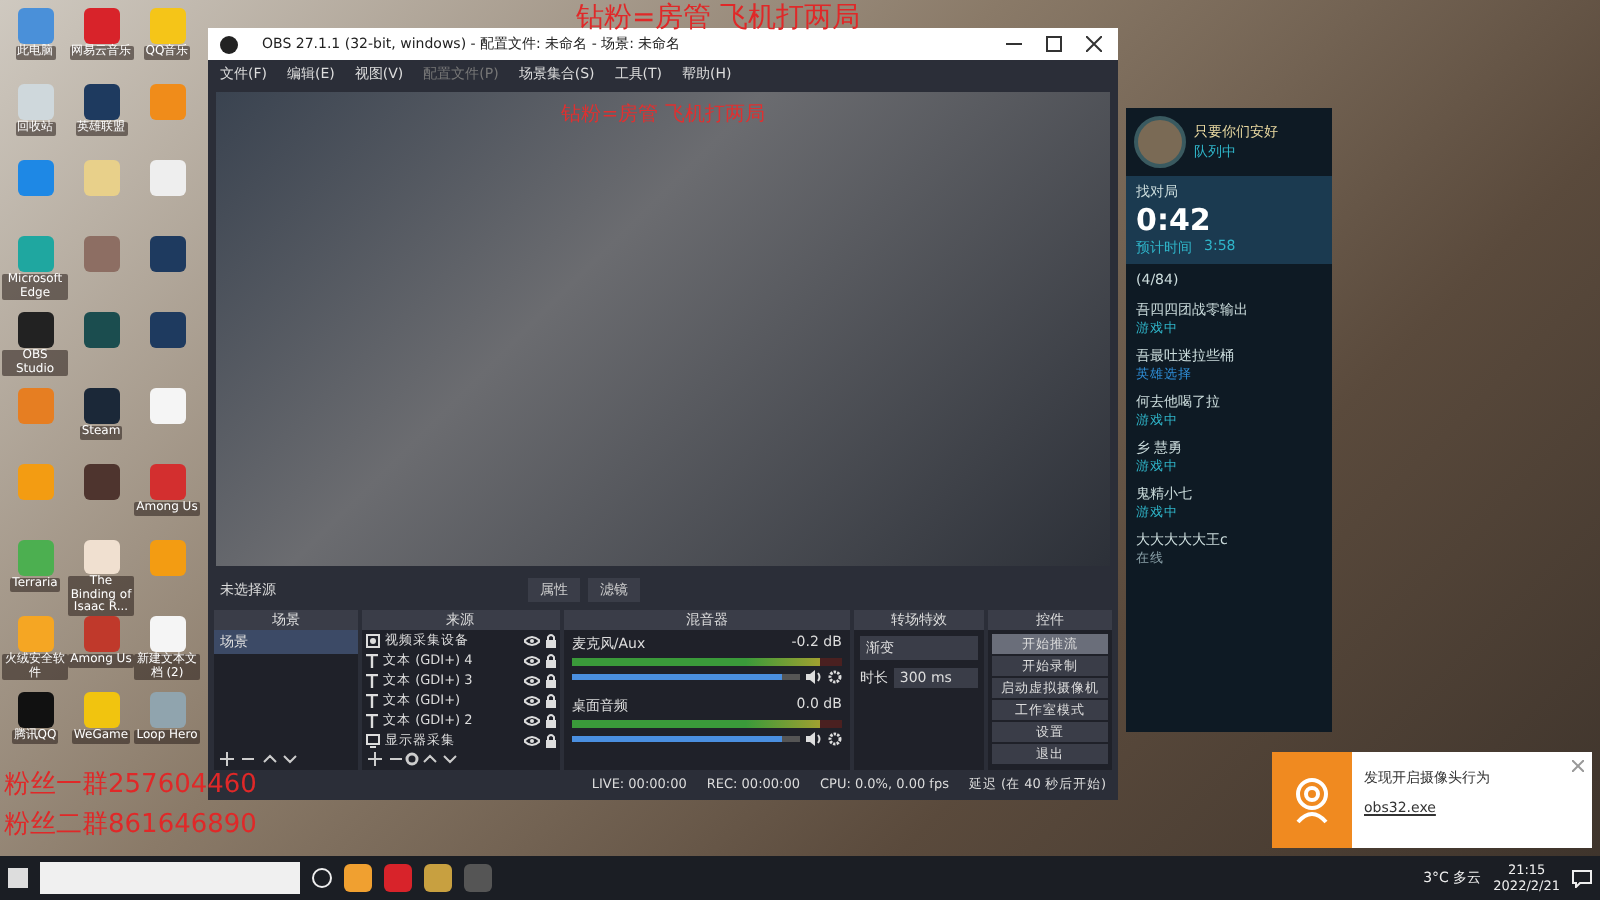 The width and height of the screenshot is (1600, 900). What do you see at coordinates (130, 825) in the screenshot?
I see `overlay-text: 粉丝二群861646890` at bounding box center [130, 825].